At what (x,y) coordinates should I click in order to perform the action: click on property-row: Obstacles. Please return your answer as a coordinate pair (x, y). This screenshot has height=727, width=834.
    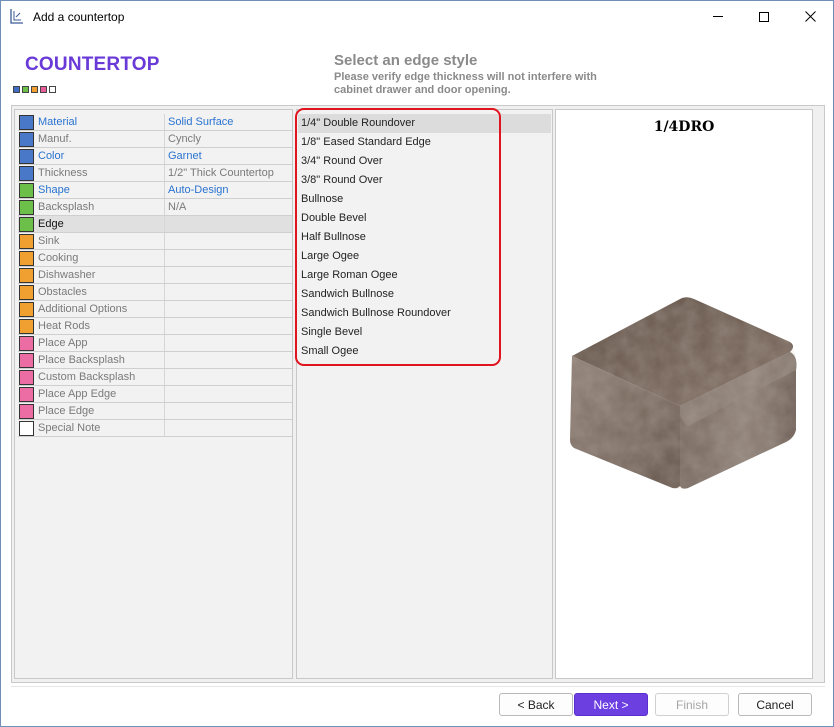
    Looking at the image, I should click on (155, 292).